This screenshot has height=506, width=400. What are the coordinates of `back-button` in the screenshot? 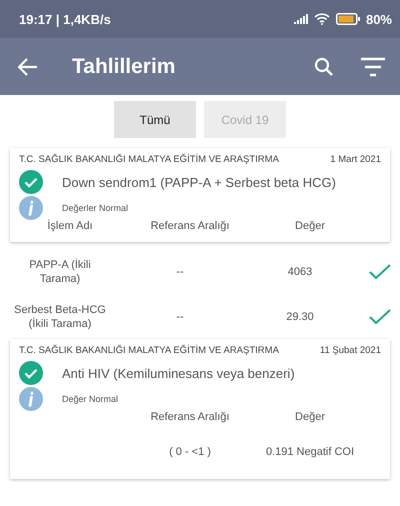 It's located at (28, 67).